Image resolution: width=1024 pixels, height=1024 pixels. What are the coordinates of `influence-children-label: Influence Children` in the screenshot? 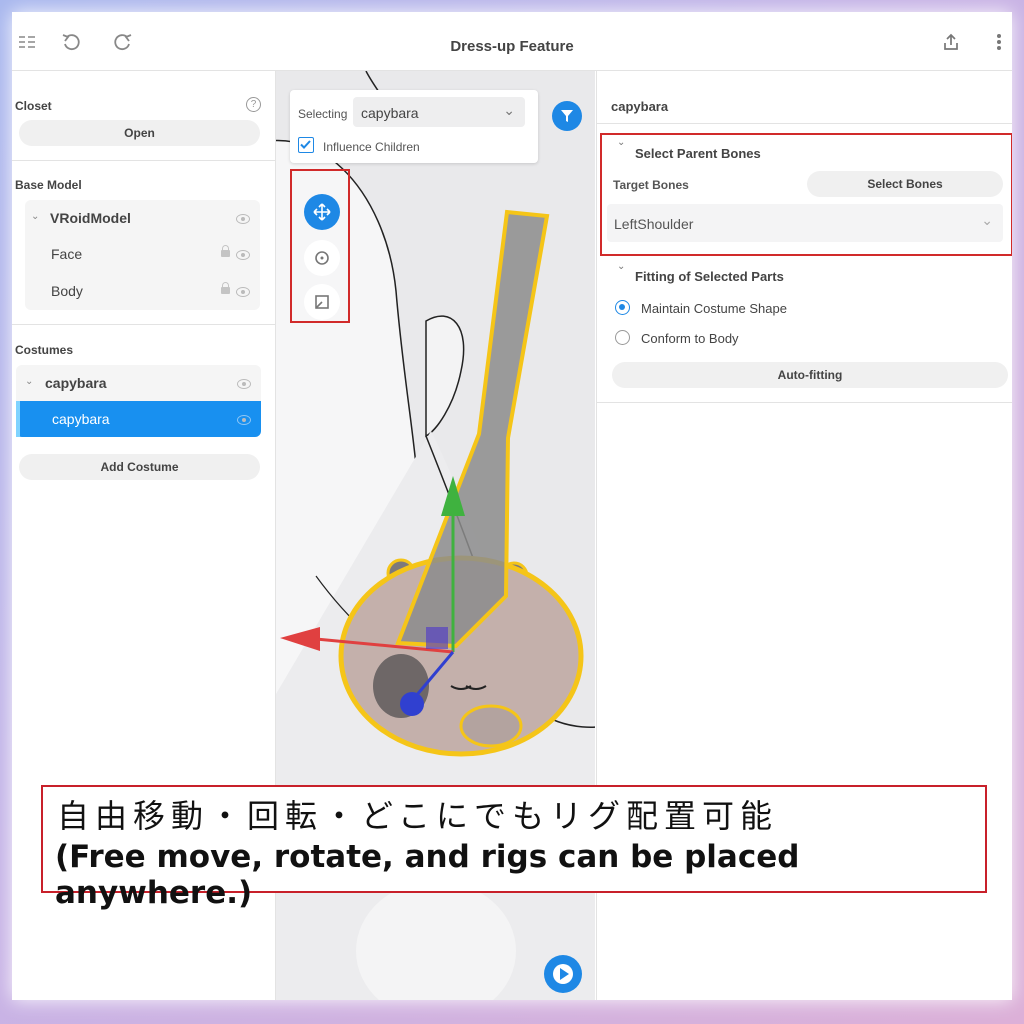 It's located at (371, 147).